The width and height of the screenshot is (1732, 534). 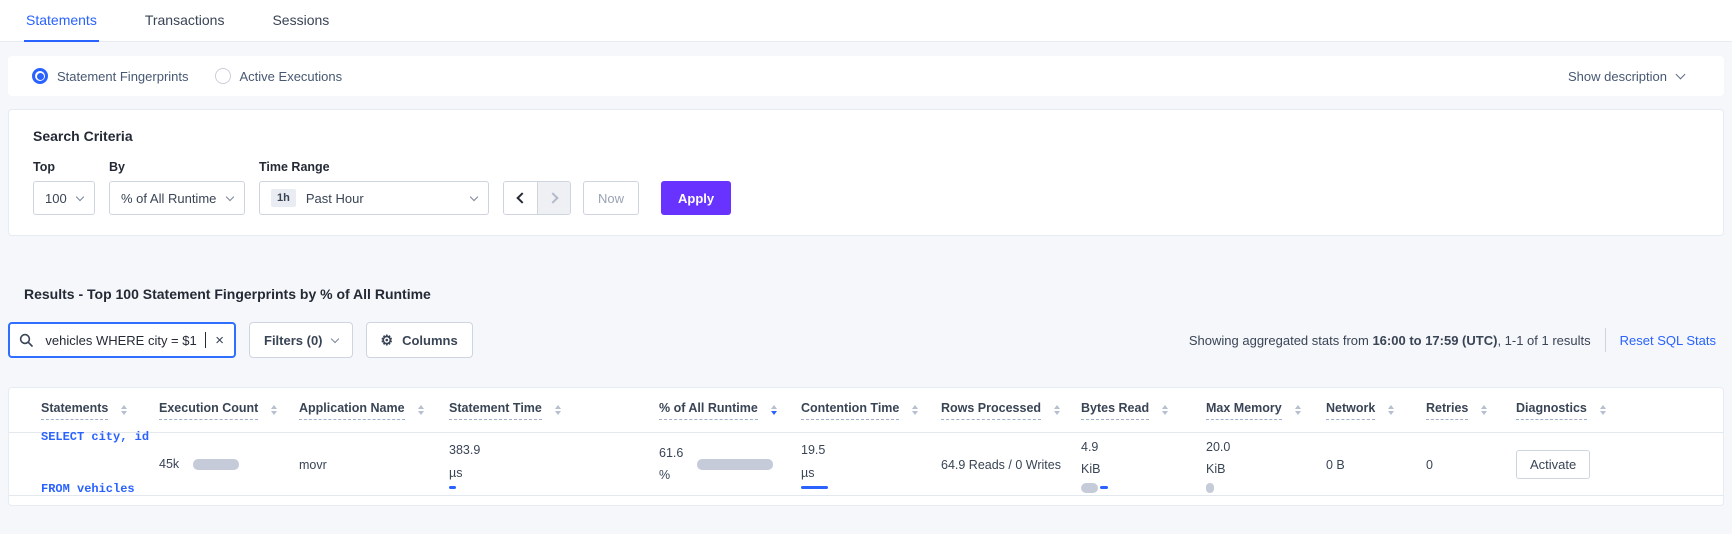 I want to click on statement-time-bar, so click(x=452, y=487).